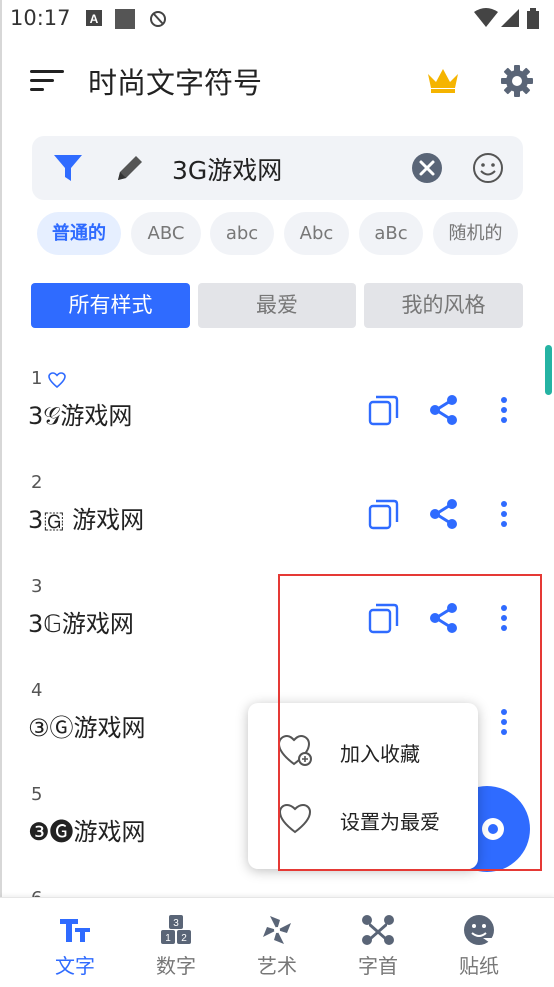  What do you see at coordinates (37, 794) in the screenshot?
I see `row-number: 5` at bounding box center [37, 794].